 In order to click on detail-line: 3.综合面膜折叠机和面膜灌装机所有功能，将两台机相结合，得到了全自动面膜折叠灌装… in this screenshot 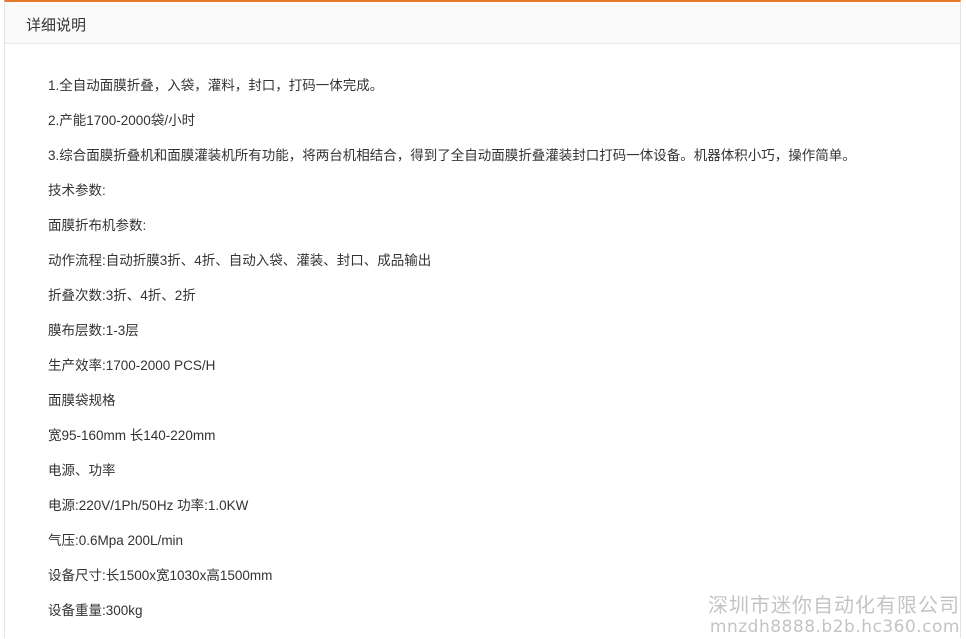, I will do `click(452, 155)`.